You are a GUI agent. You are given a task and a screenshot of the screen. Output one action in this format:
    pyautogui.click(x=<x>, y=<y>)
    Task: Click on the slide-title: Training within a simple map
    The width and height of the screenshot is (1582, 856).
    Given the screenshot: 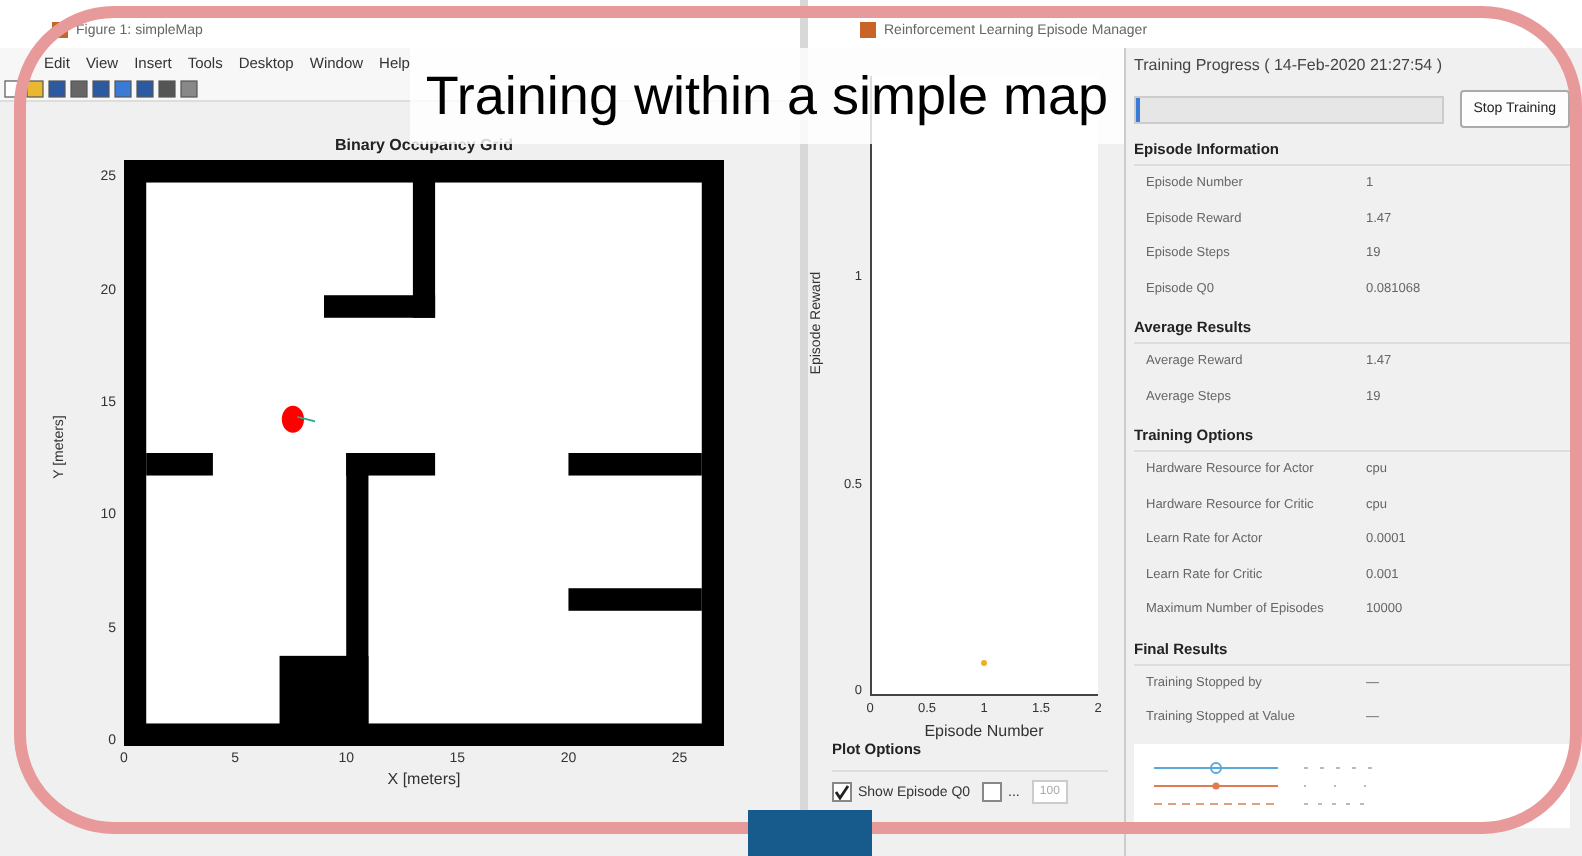 What is the action you would take?
    pyautogui.click(x=767, y=96)
    